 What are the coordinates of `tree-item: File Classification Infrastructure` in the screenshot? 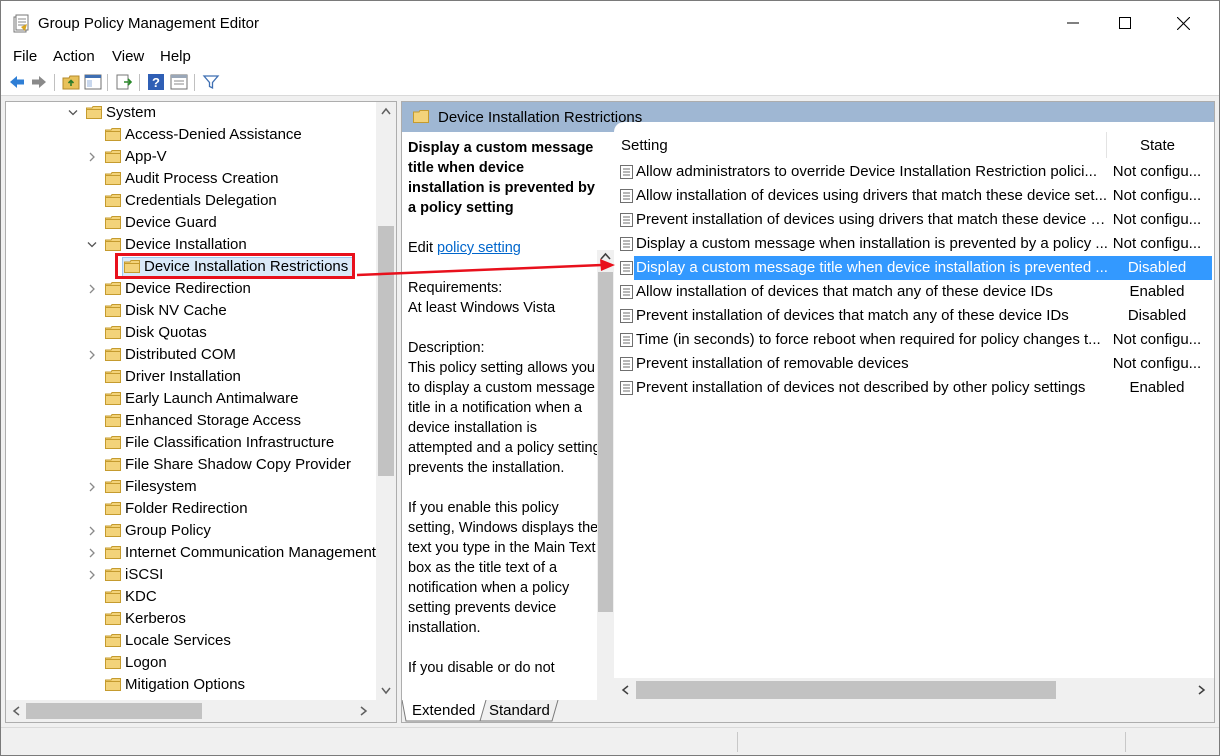 It's located at (190, 443).